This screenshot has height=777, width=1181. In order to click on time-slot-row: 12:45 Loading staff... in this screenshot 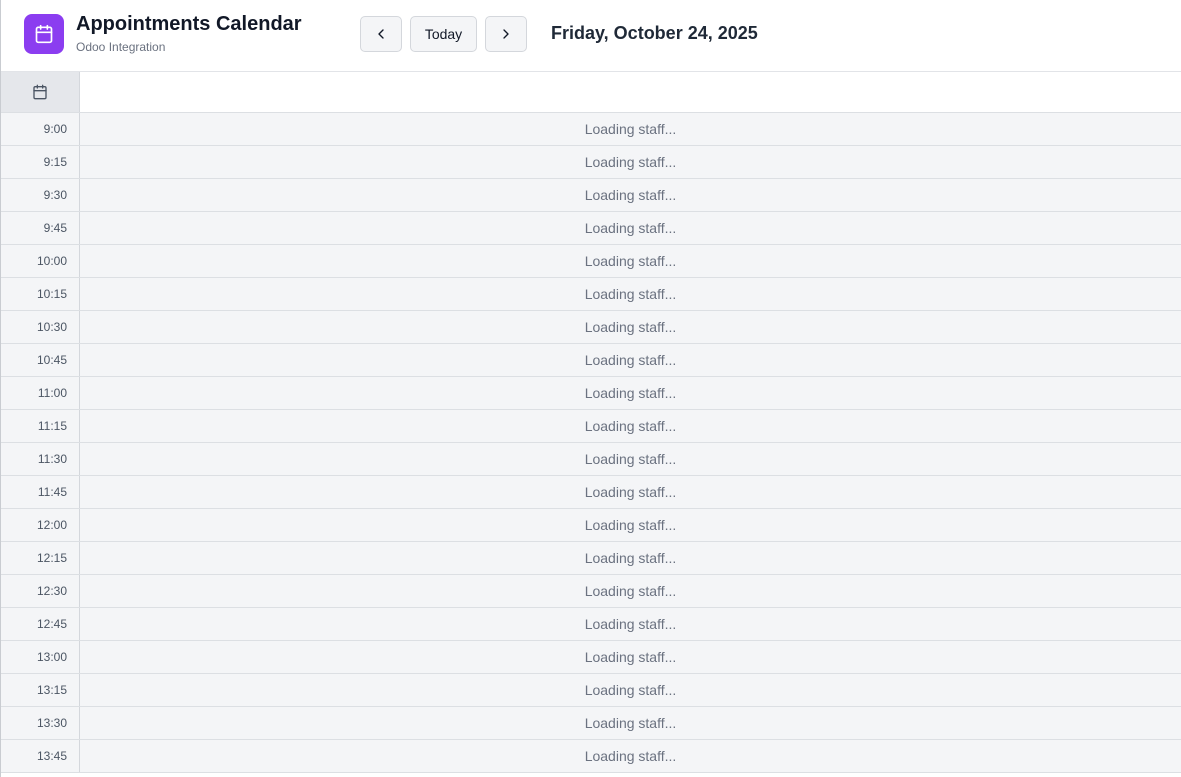, I will do `click(591, 624)`.